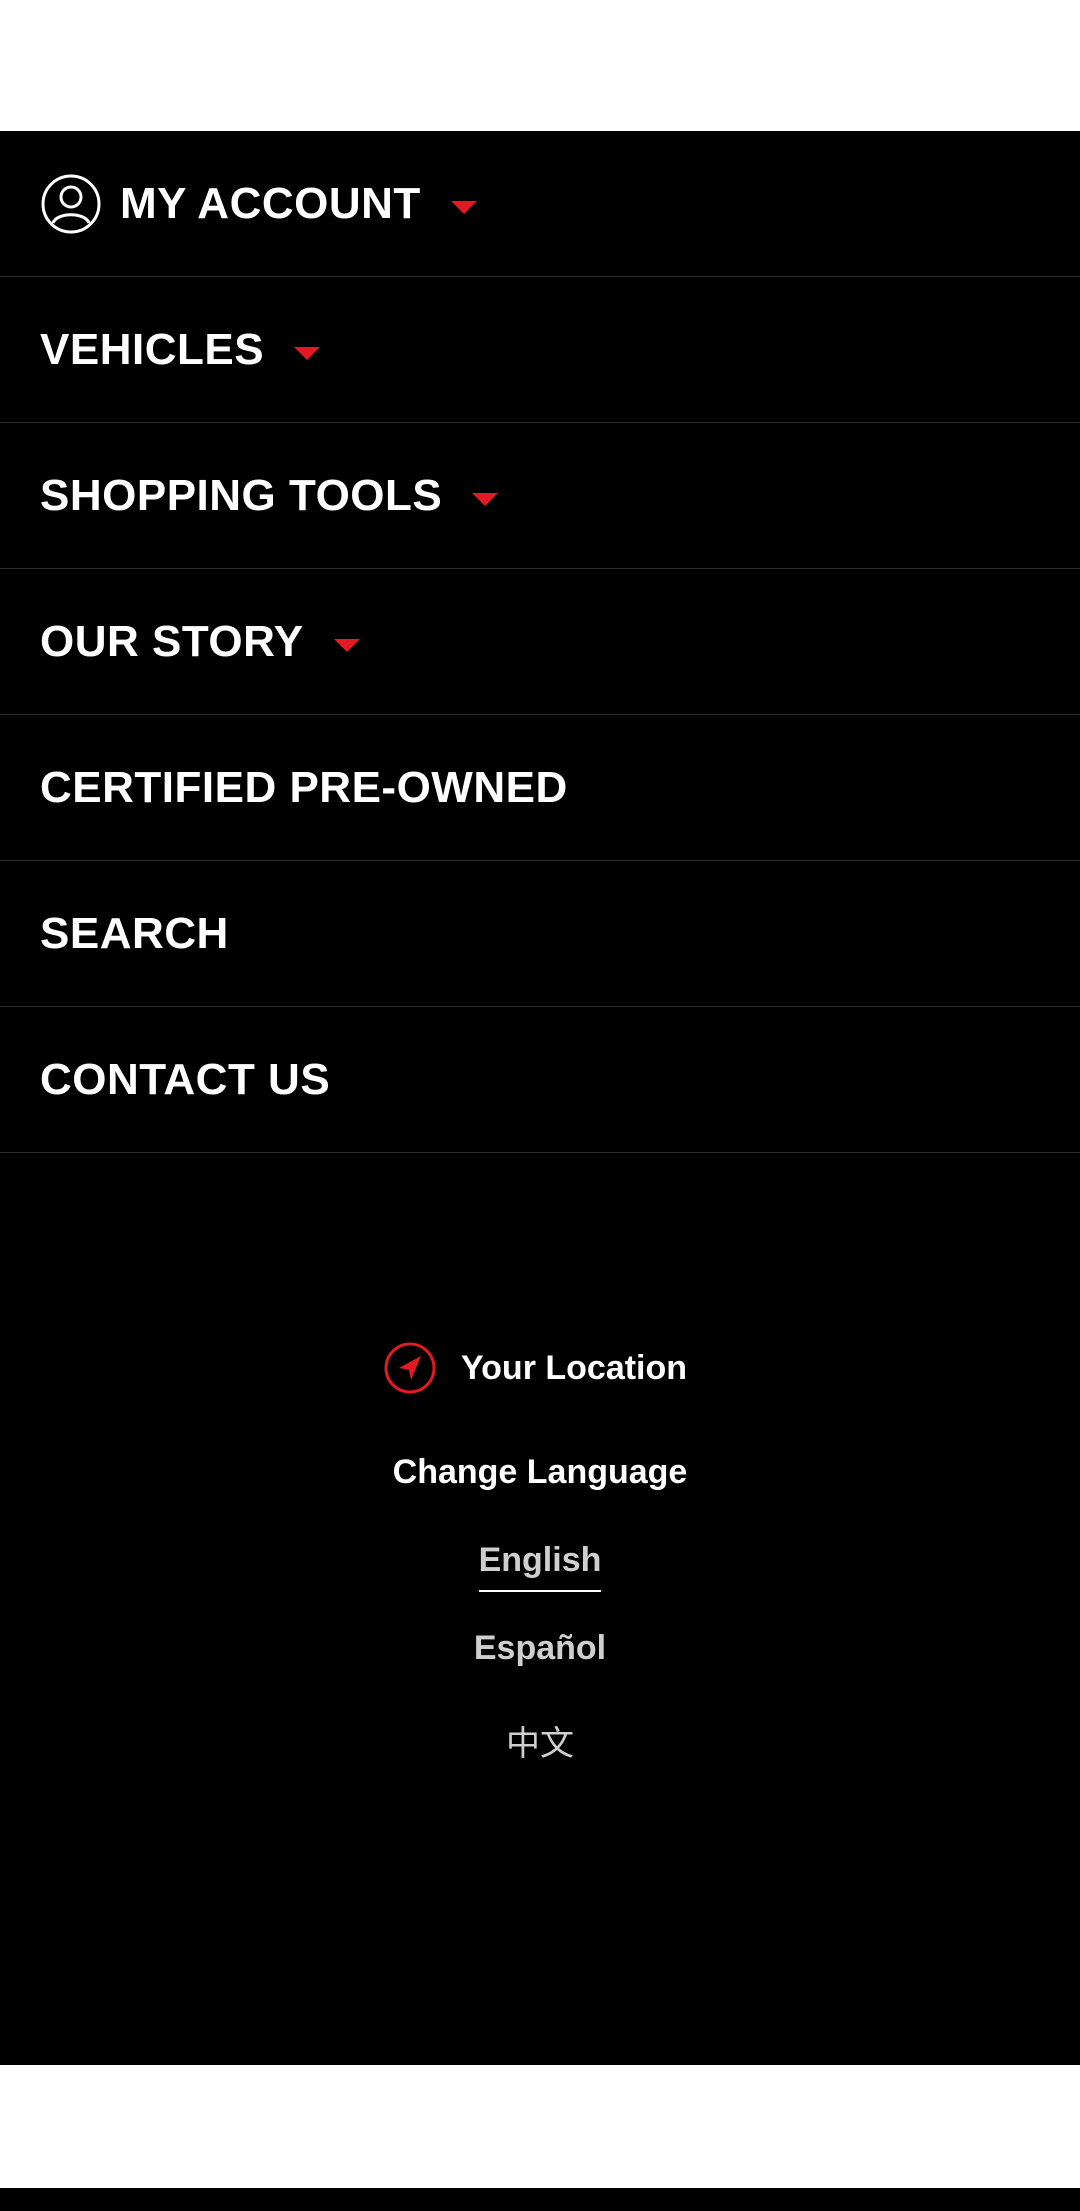 This screenshot has width=1080, height=2211. I want to click on nav-label-my-account: MY ACCOUNT, so click(270, 203).